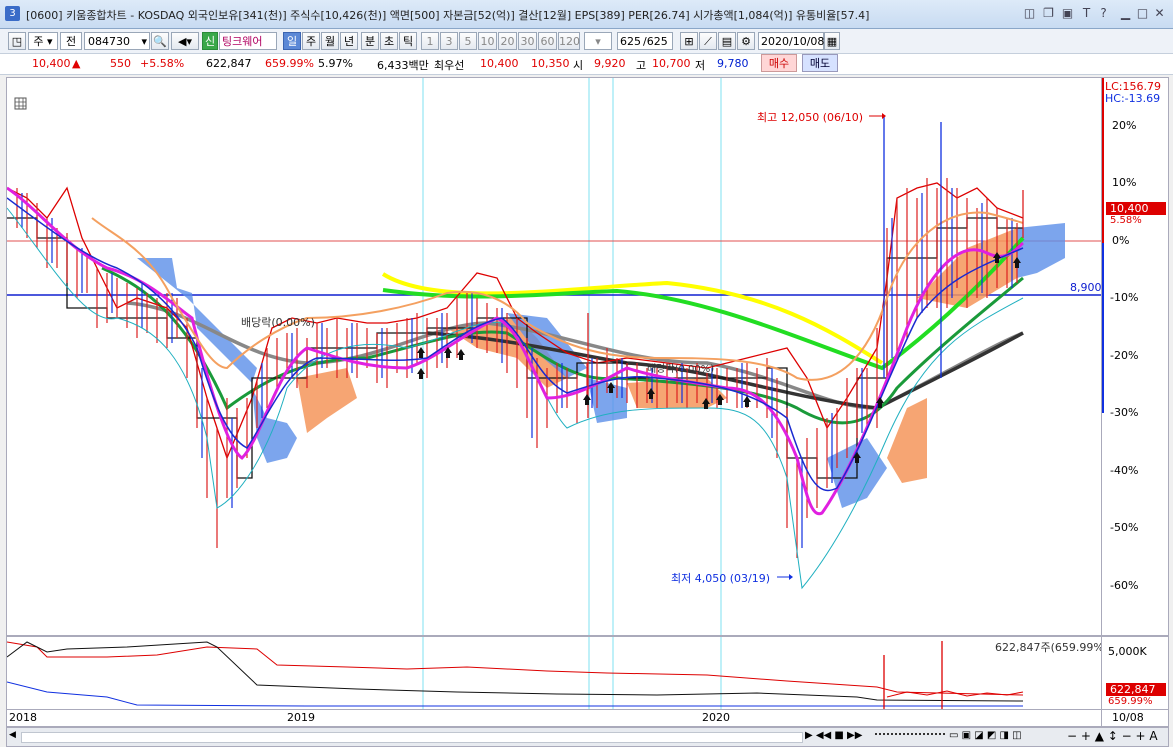  Describe the element at coordinates (832, 41) in the screenshot. I see `calendar-icon: ▦` at that location.